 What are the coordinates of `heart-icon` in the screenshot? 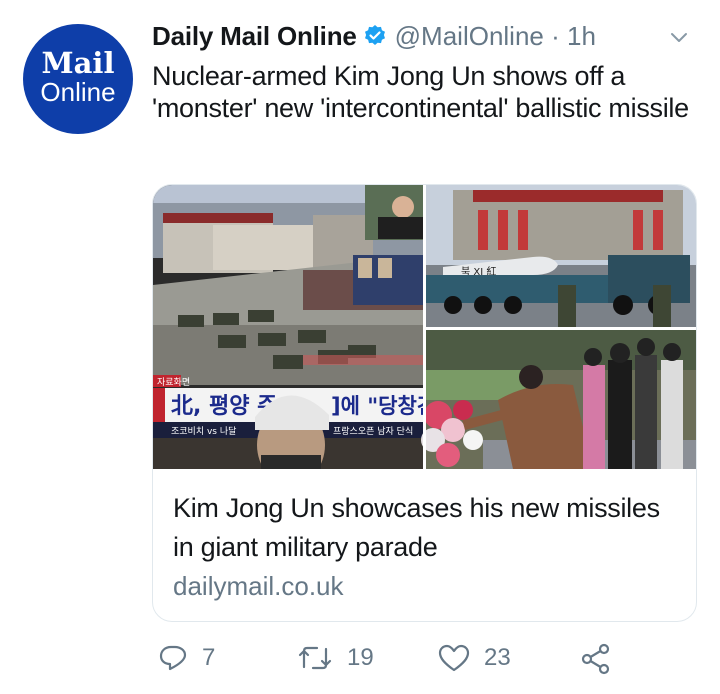 It's located at (454, 658).